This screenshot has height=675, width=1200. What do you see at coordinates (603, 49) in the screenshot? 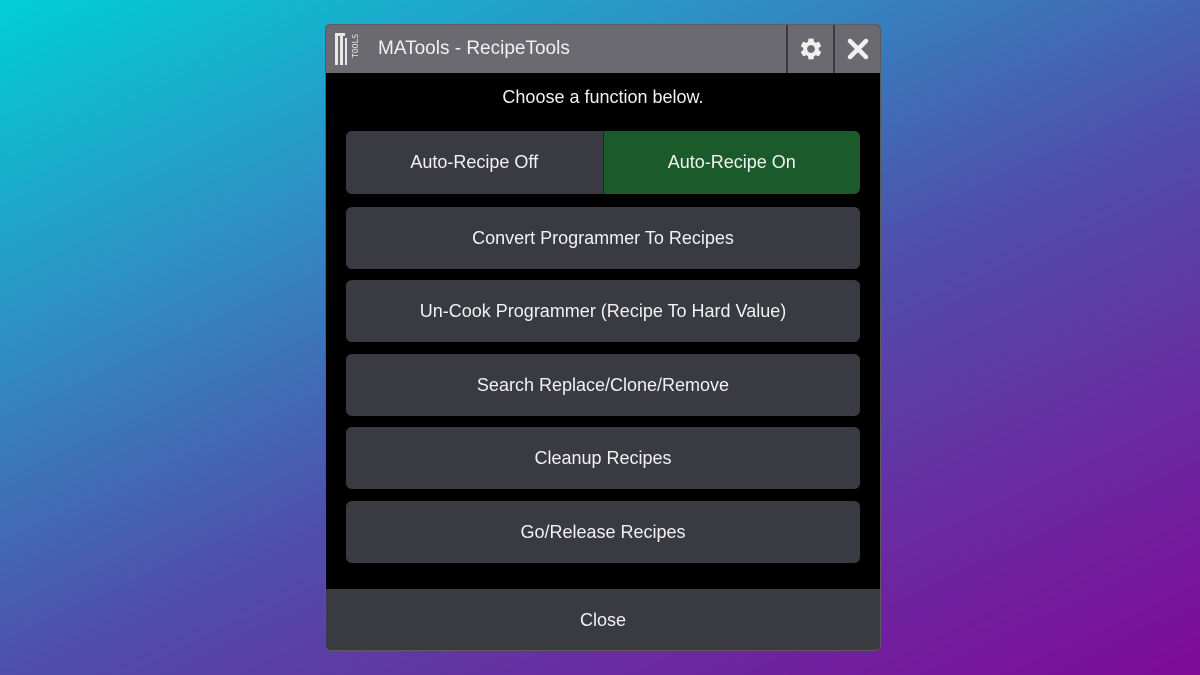
I see `title-bar: TOOLS MATools - RecipeTools` at bounding box center [603, 49].